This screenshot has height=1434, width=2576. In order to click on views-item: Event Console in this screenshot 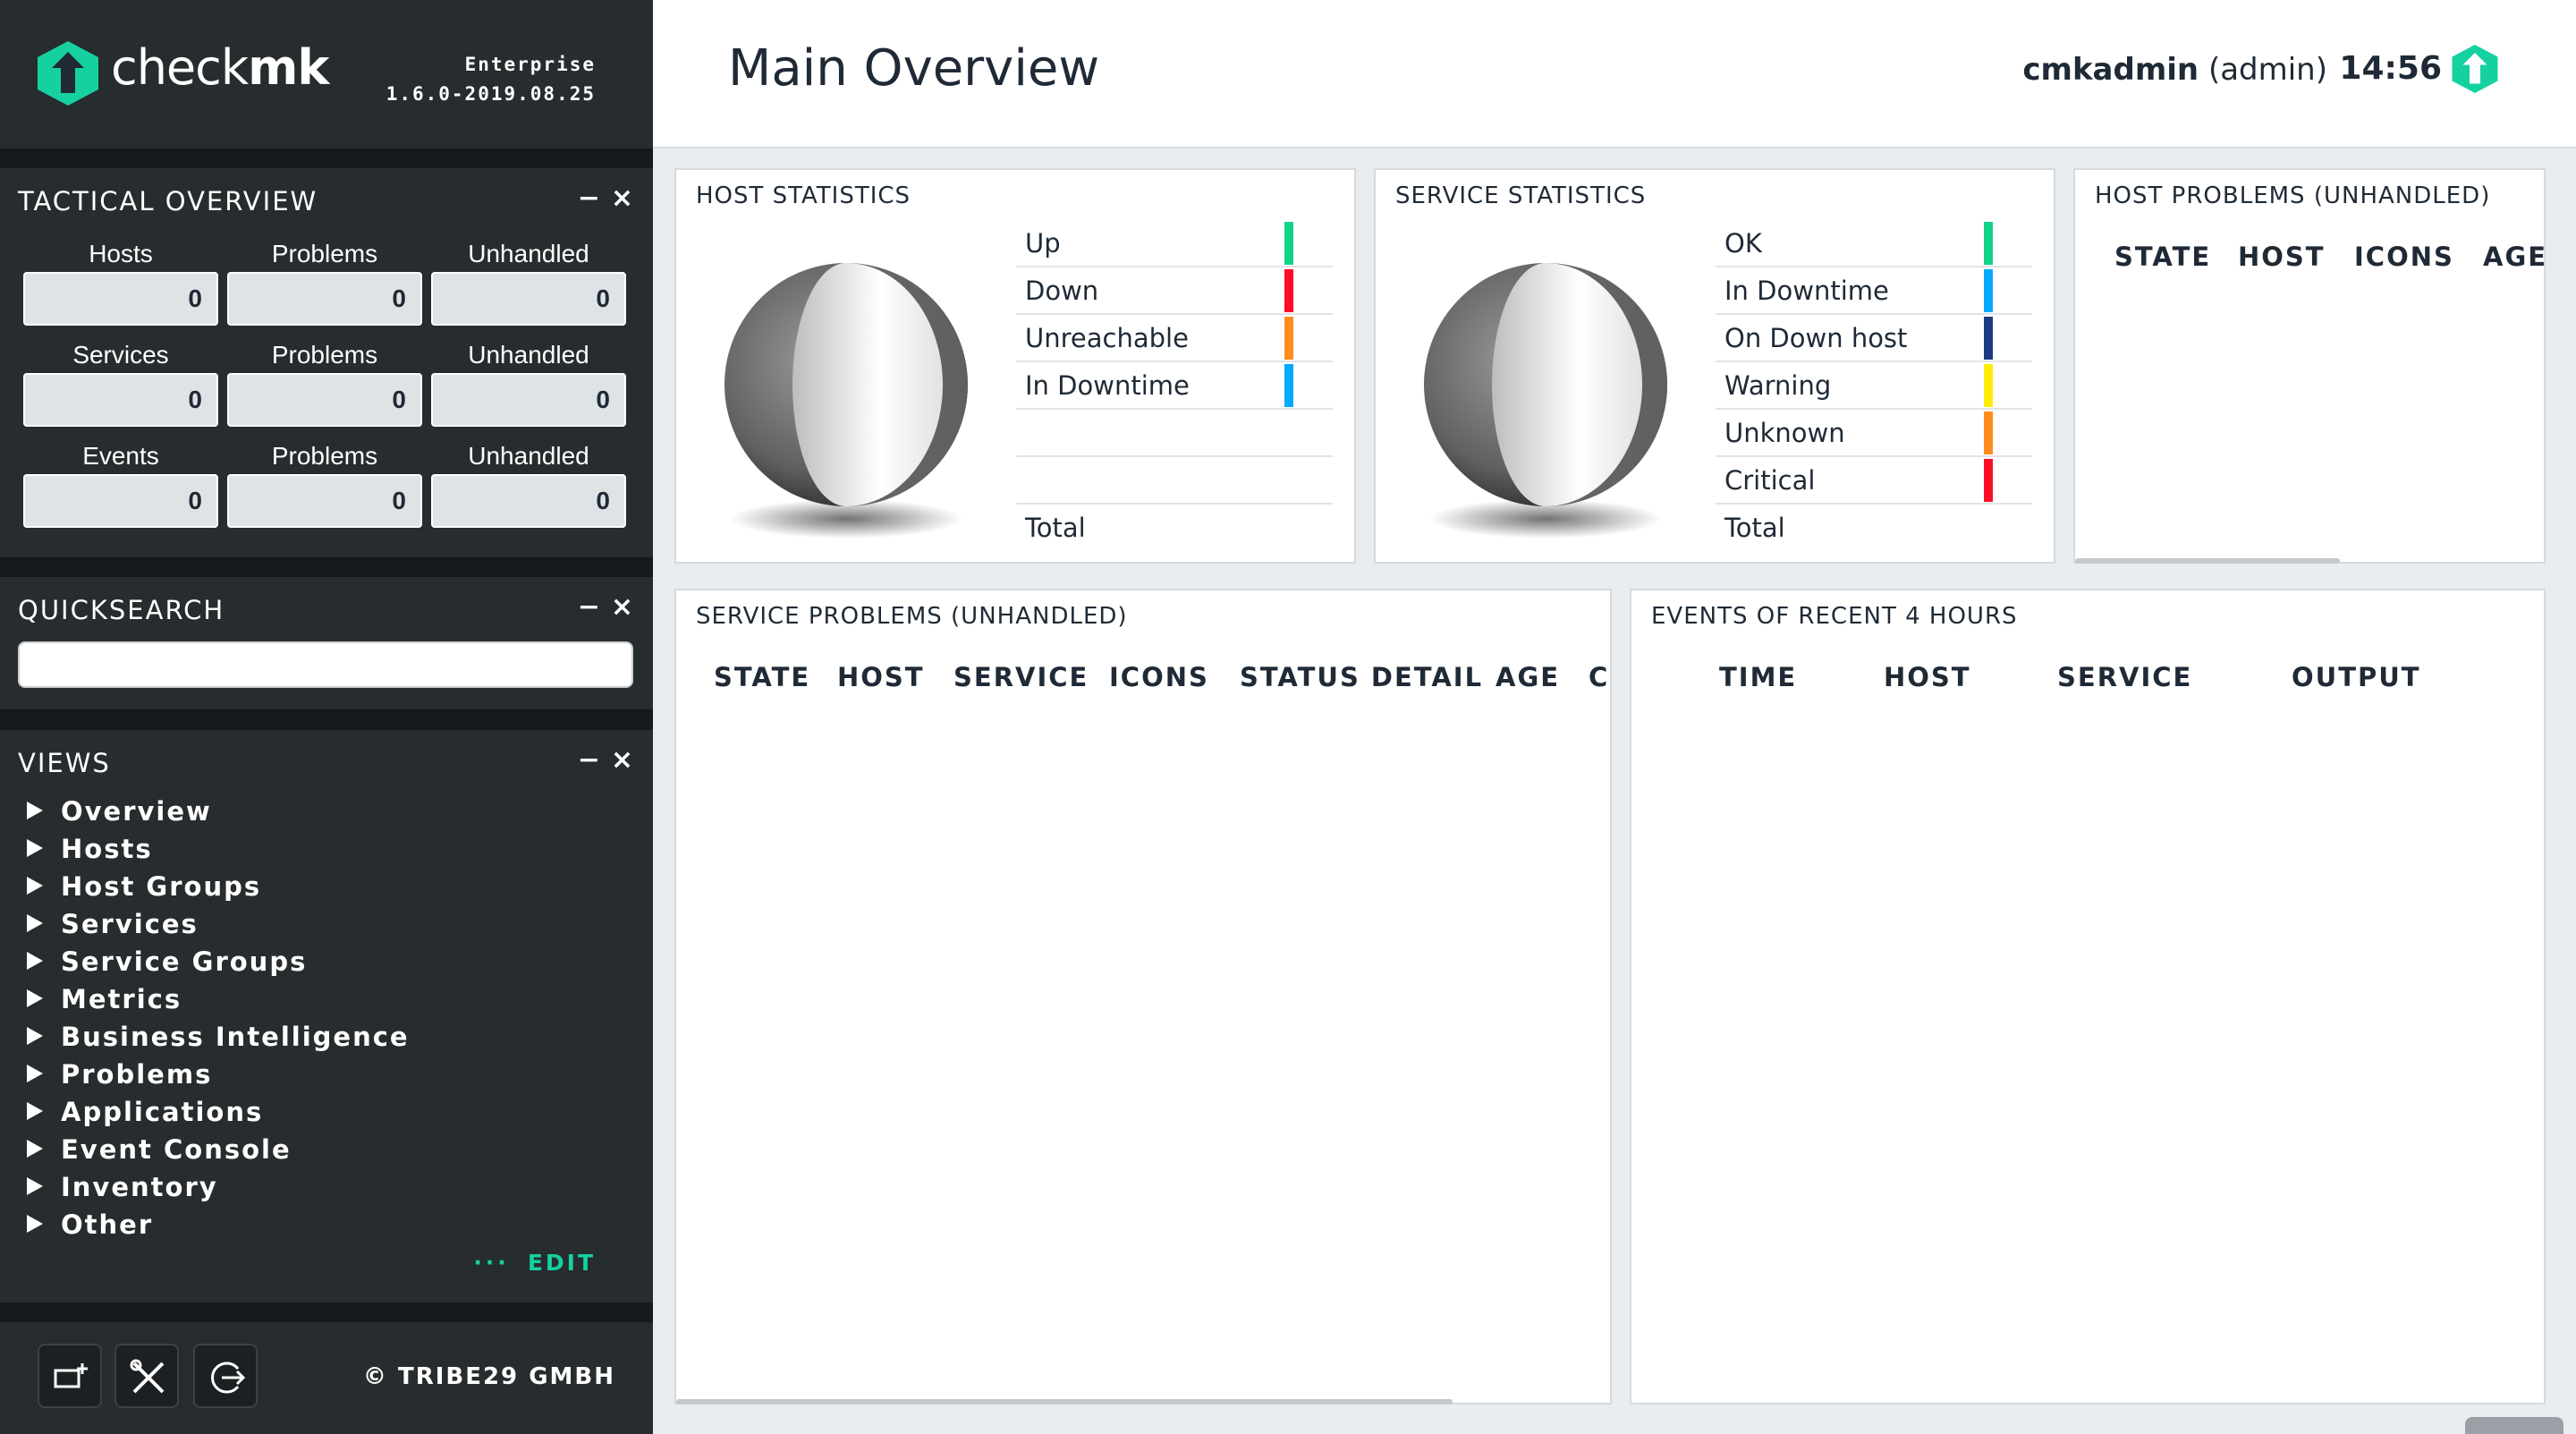, I will do `click(218, 1153)`.